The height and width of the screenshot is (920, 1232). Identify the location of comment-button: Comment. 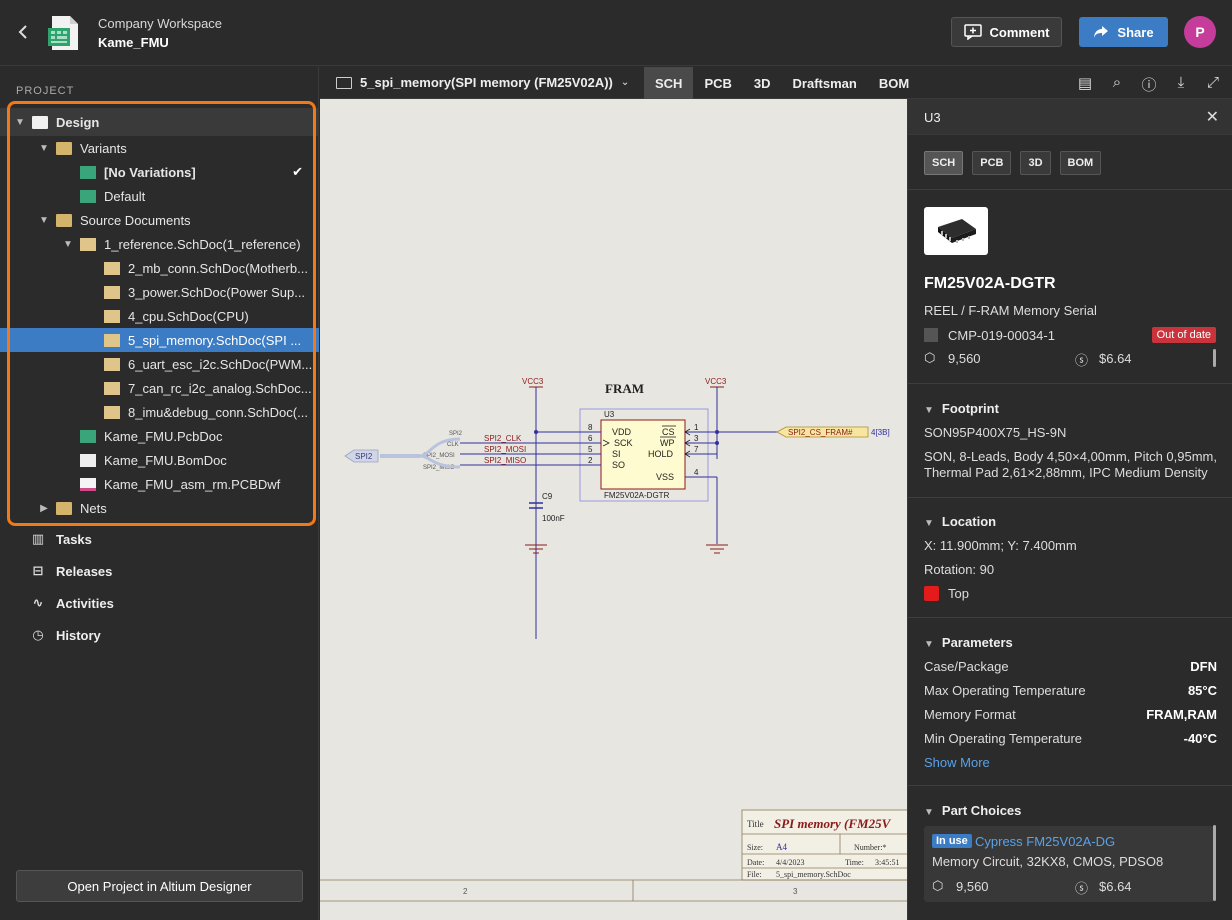
(1006, 32).